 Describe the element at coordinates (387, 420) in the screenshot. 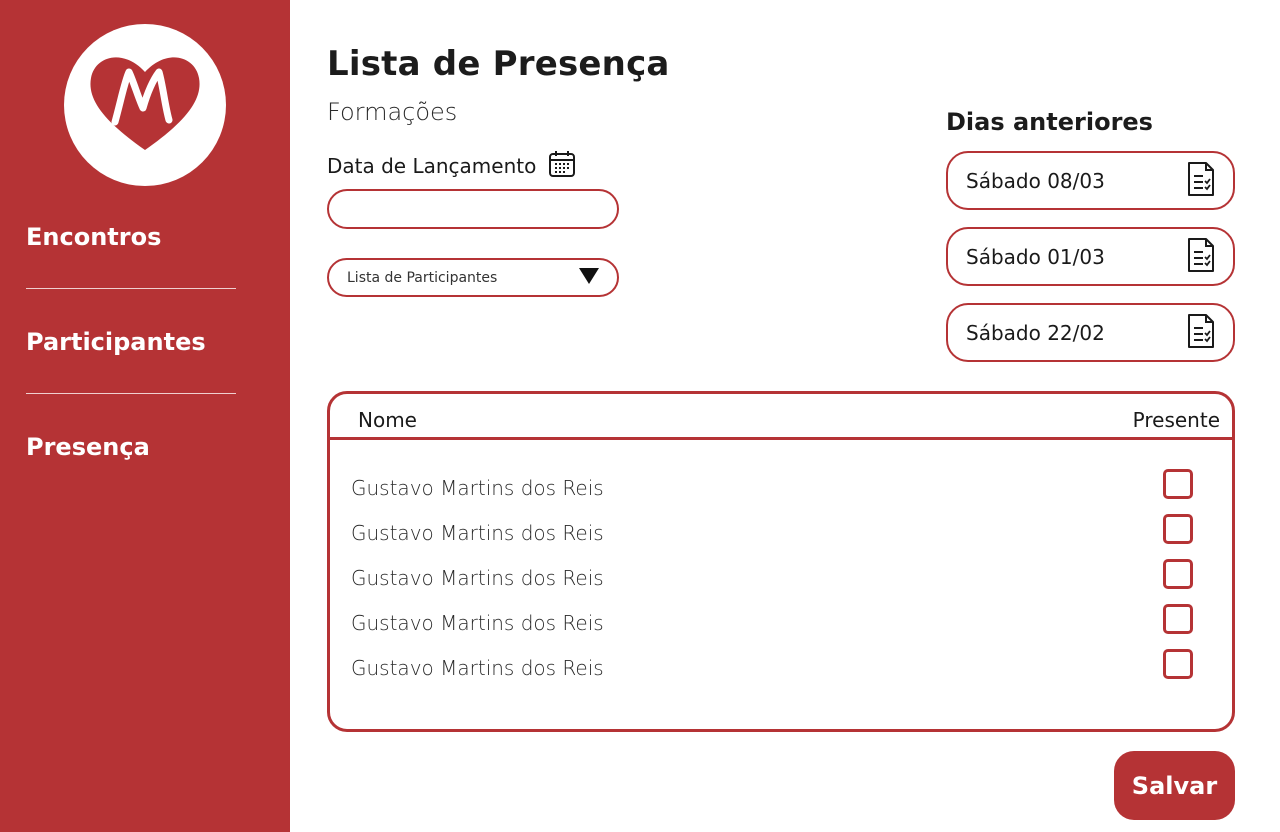

I see `column-header-nome: Nome` at that location.